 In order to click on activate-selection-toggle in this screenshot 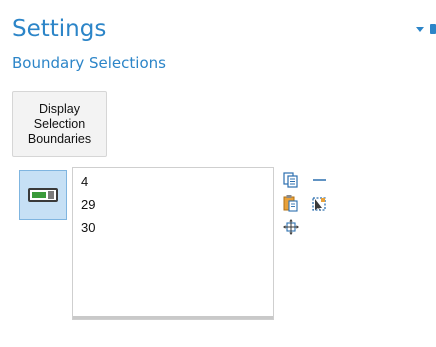, I will do `click(43, 195)`.